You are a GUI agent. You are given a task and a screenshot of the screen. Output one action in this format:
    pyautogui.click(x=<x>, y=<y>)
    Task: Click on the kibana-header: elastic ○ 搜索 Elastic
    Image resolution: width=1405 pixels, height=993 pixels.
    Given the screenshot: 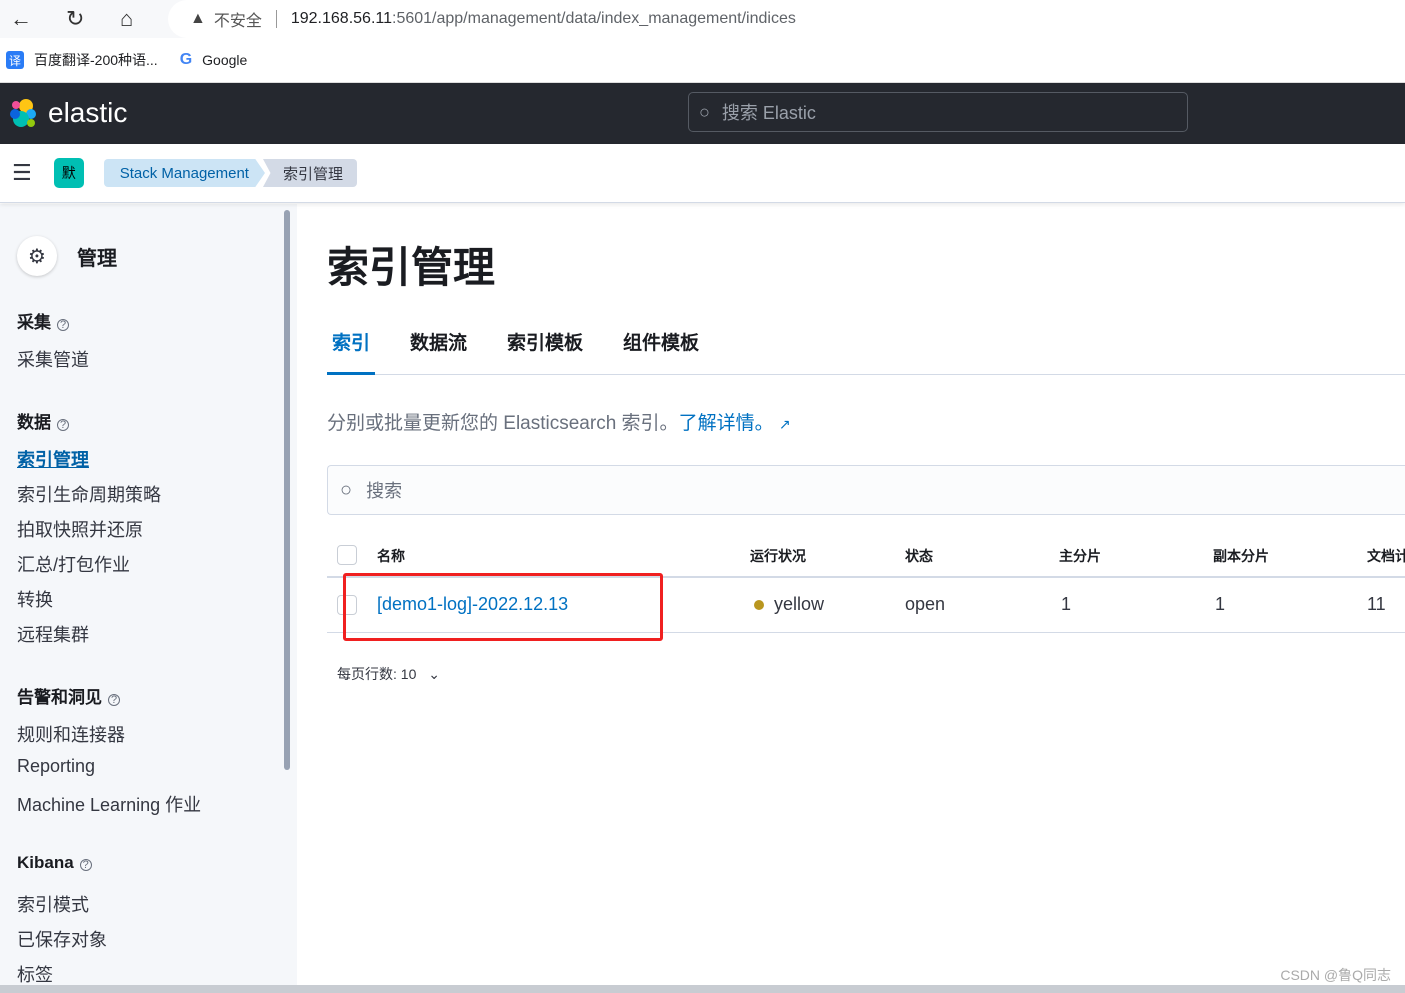 What is the action you would take?
    pyautogui.click(x=702, y=113)
    